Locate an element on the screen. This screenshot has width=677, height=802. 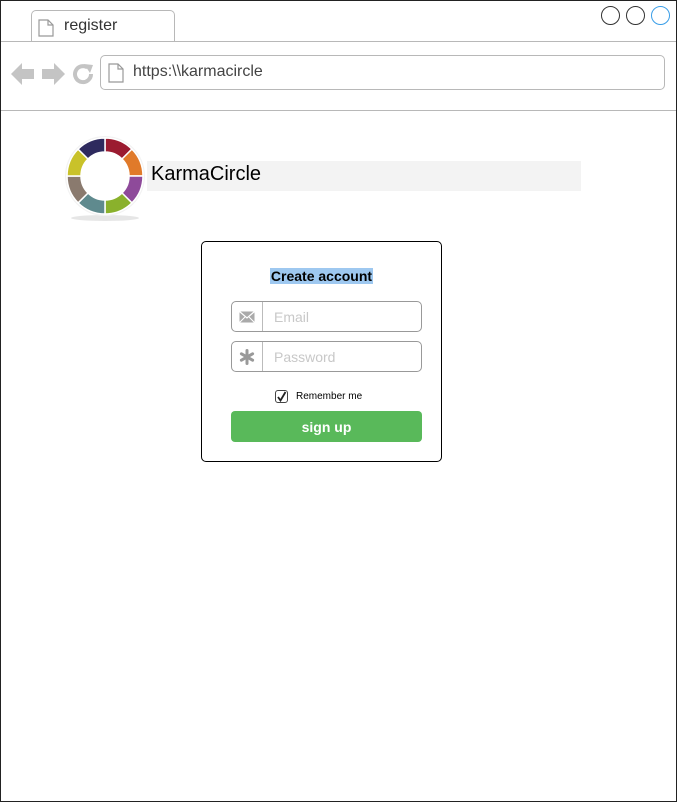
remember-me-label: Remember me is located at coordinates (329, 396).